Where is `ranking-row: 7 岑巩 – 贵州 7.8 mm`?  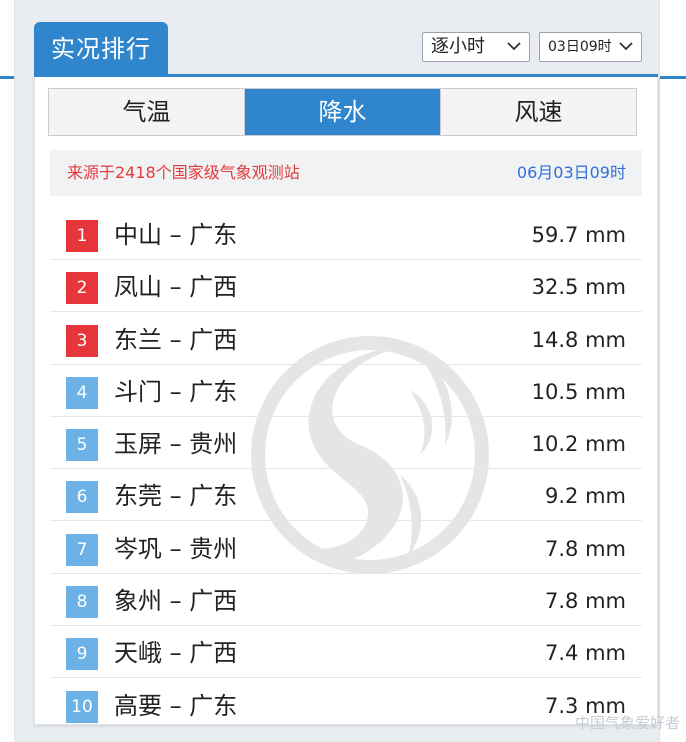 ranking-row: 7 岑巩 – 贵州 7.8 mm is located at coordinates (346, 548).